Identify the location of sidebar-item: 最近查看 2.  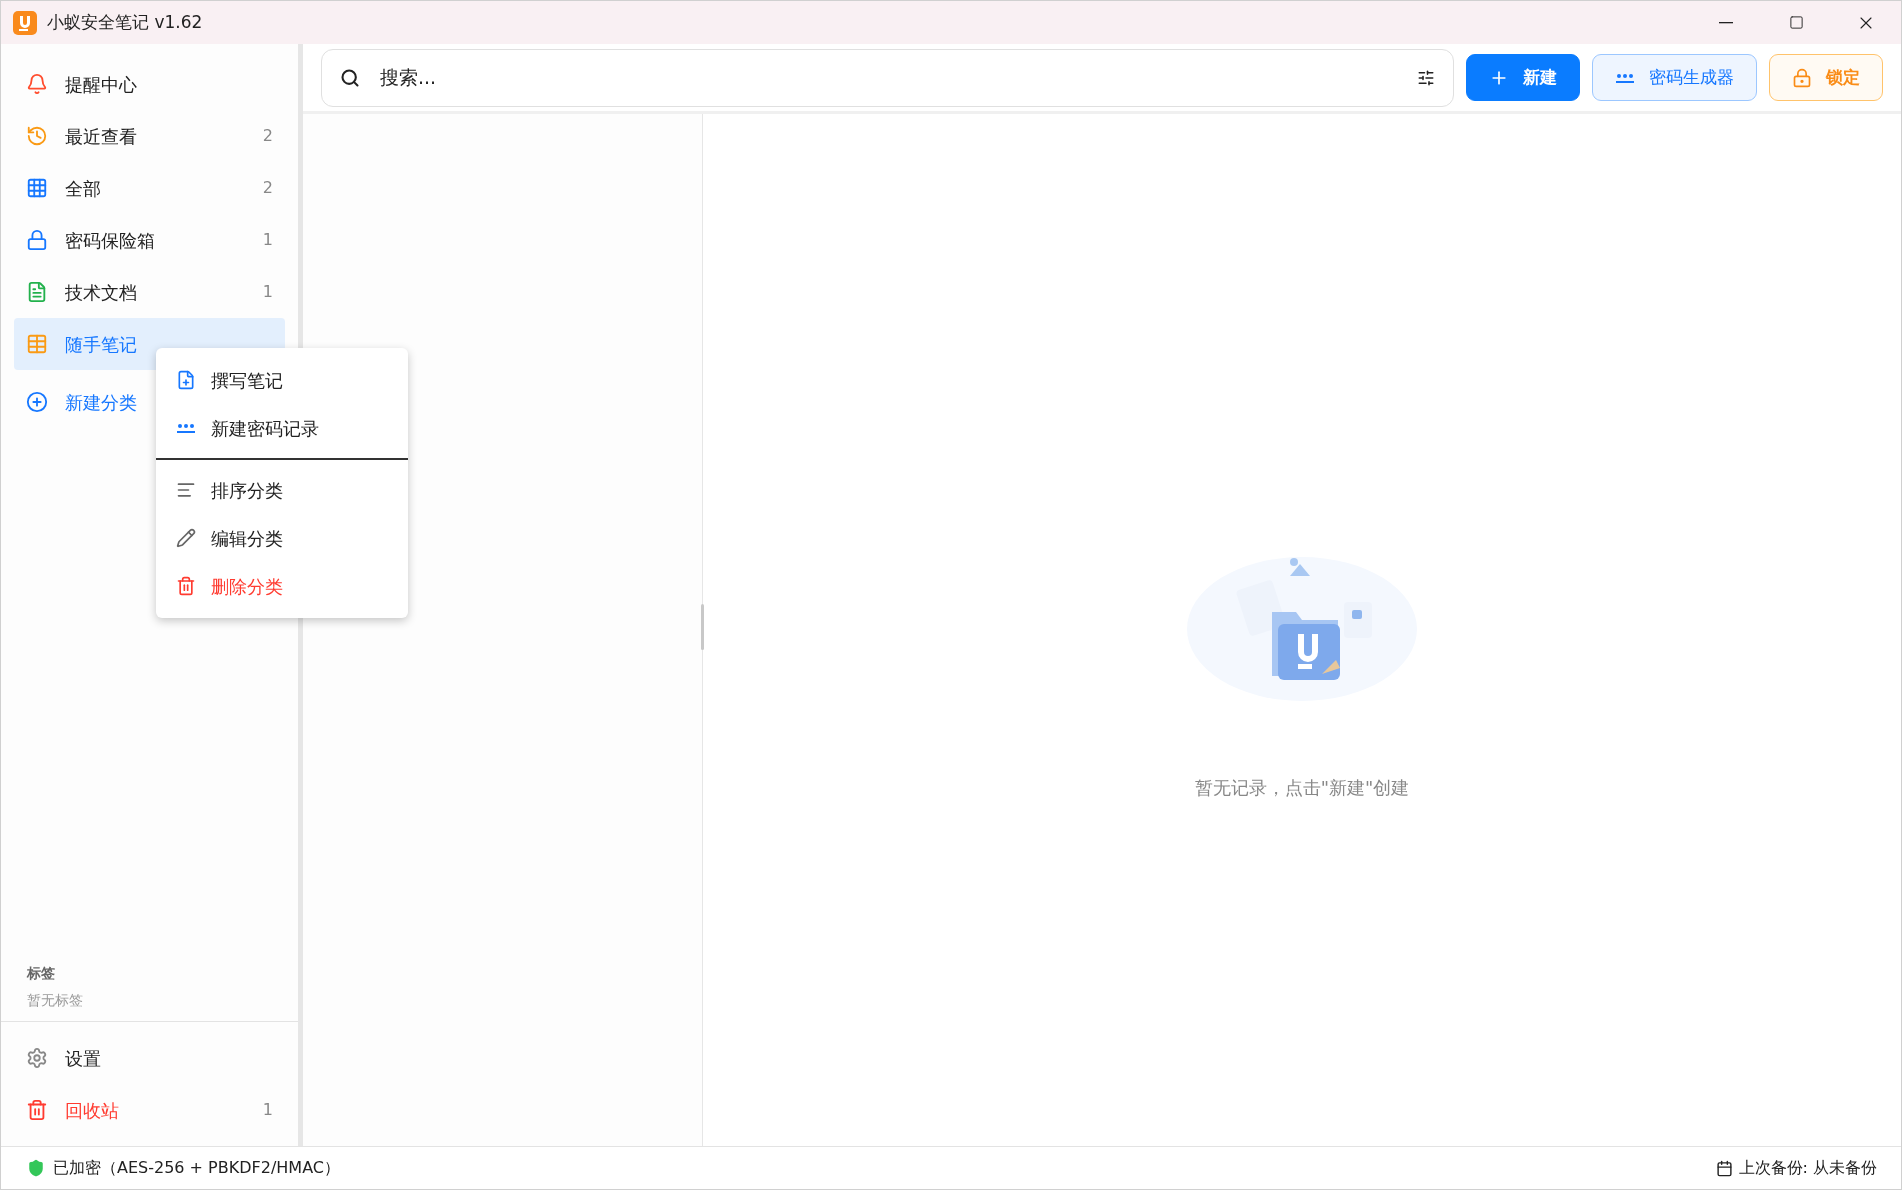
(149, 136).